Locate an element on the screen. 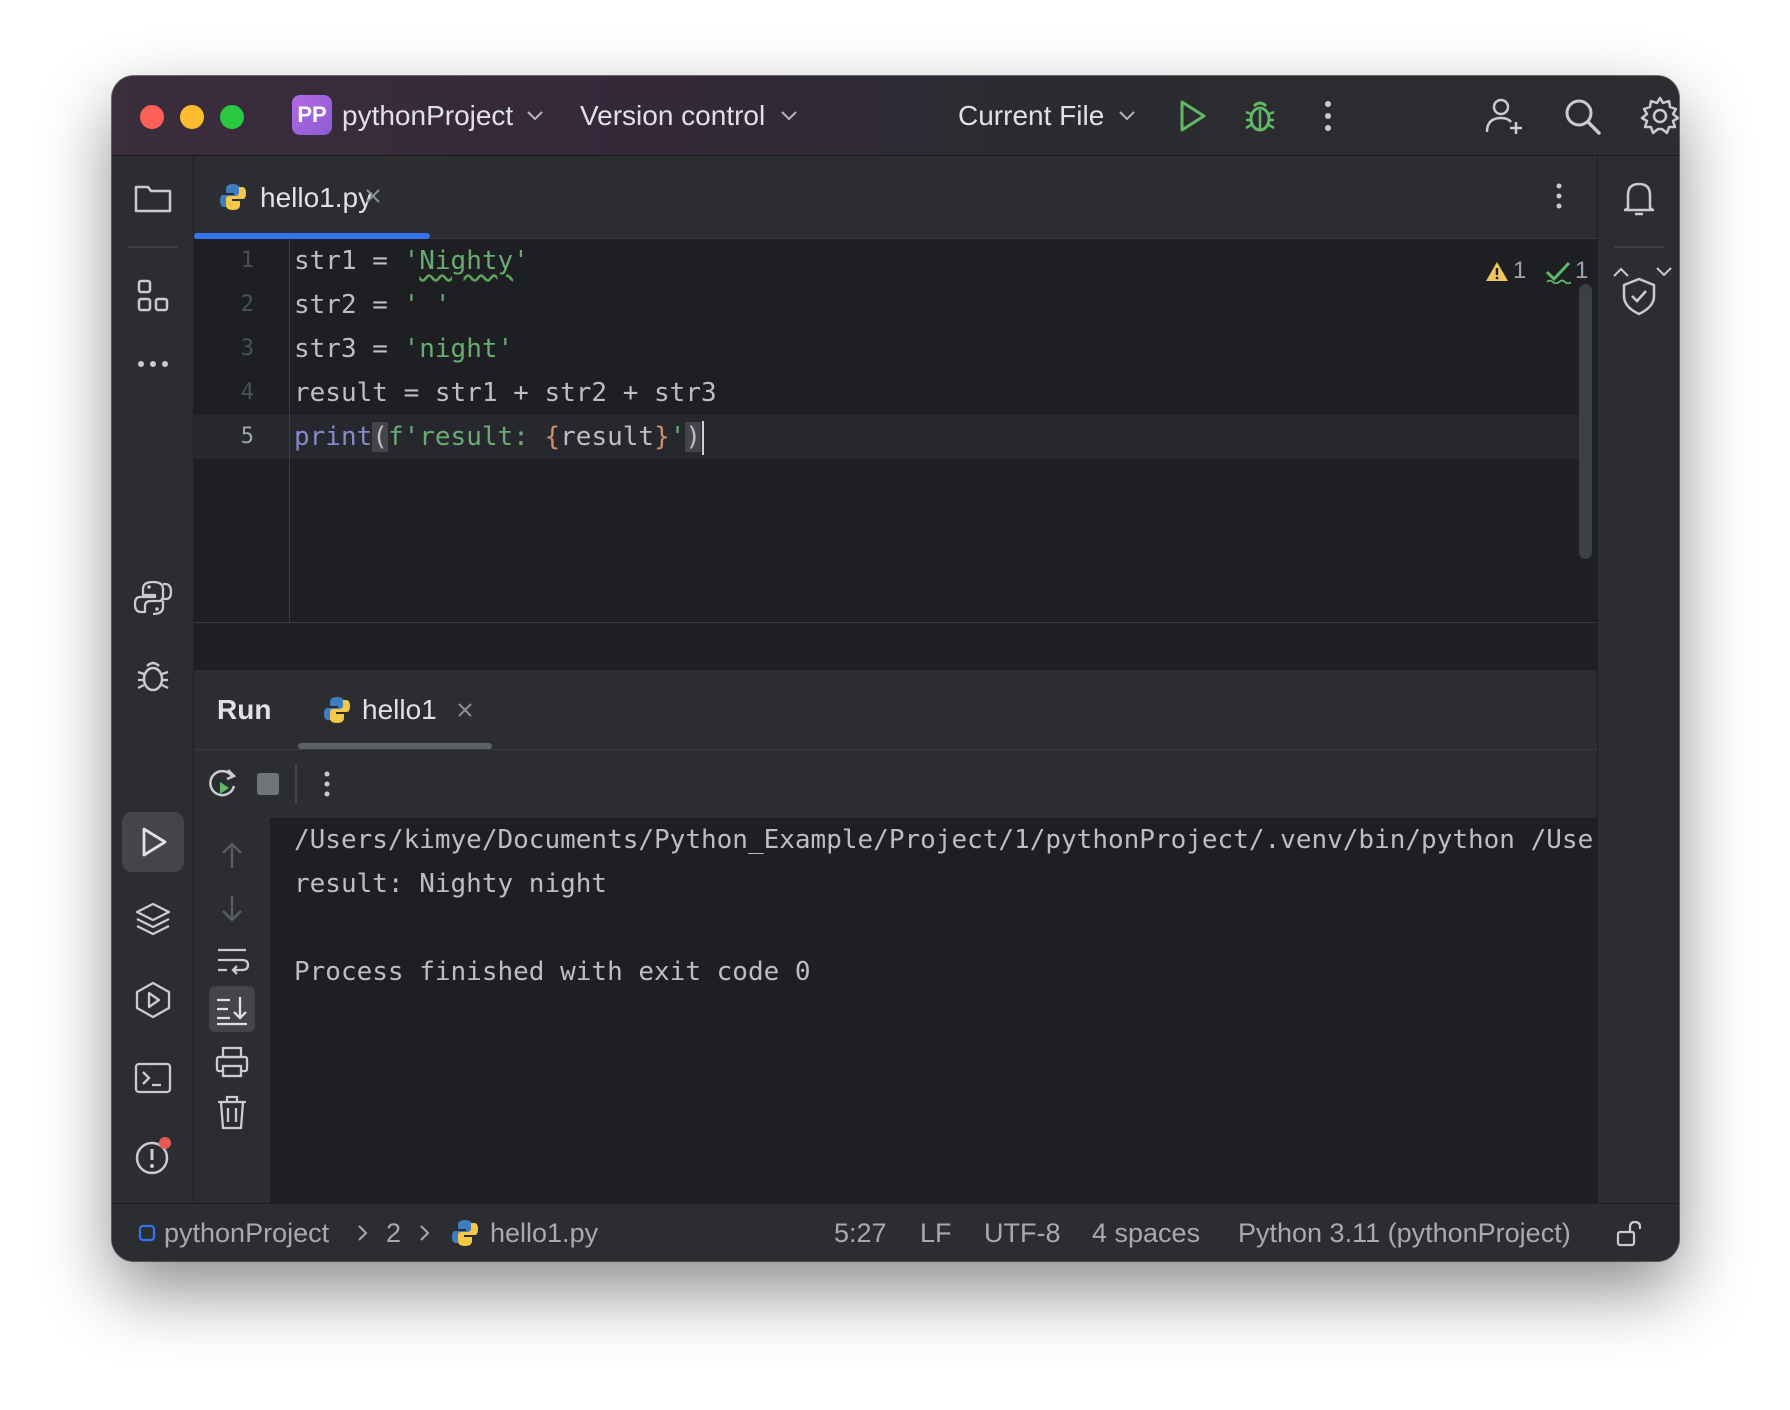 The image size is (1790, 1410). project-icon is located at coordinates (147, 1233).